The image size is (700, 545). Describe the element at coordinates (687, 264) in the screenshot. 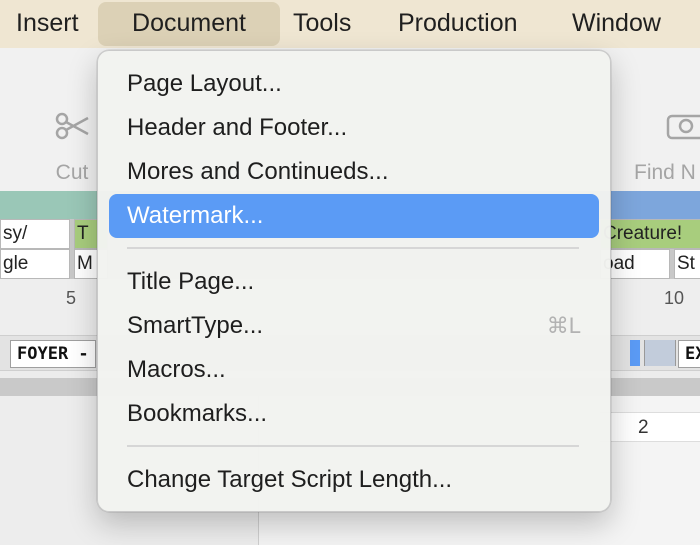

I see `tag-cell: St` at that location.